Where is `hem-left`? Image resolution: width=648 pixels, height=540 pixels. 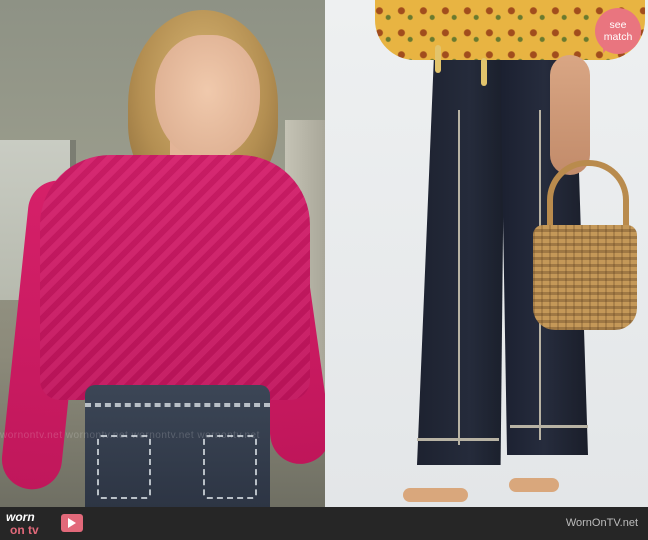
hem-left is located at coordinates (458, 439).